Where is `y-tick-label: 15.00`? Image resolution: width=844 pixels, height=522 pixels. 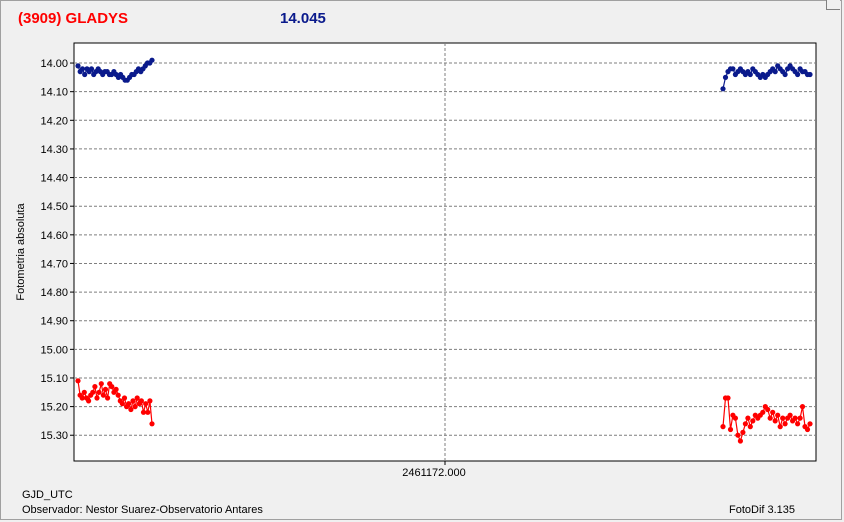
y-tick-label: 15.00 is located at coordinates (54, 350).